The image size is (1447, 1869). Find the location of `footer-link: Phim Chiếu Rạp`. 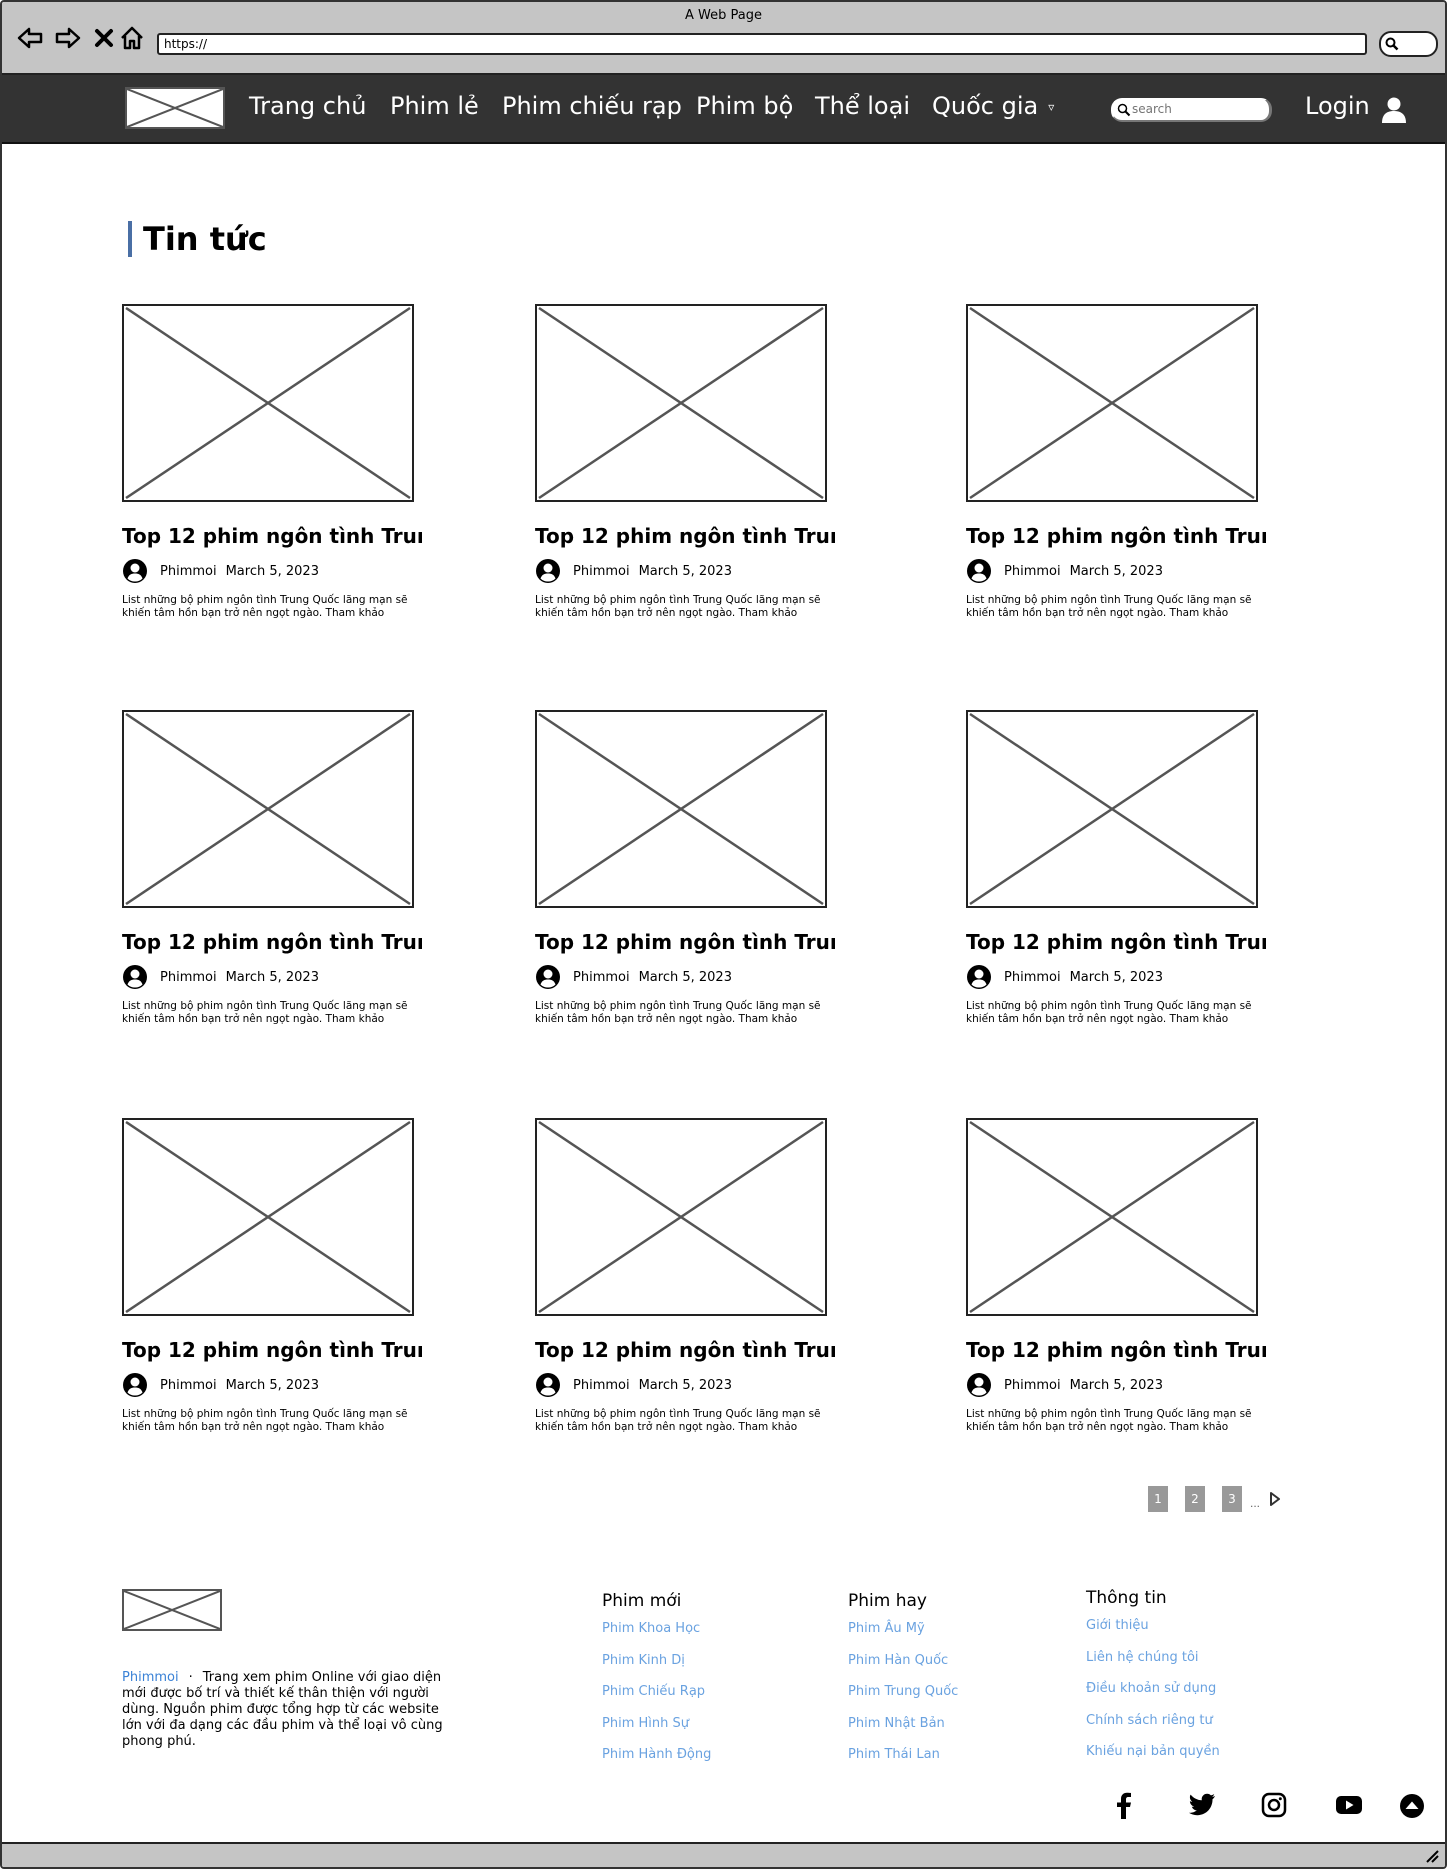

footer-link: Phim Chiếu Rạp is located at coordinates (656, 1700).